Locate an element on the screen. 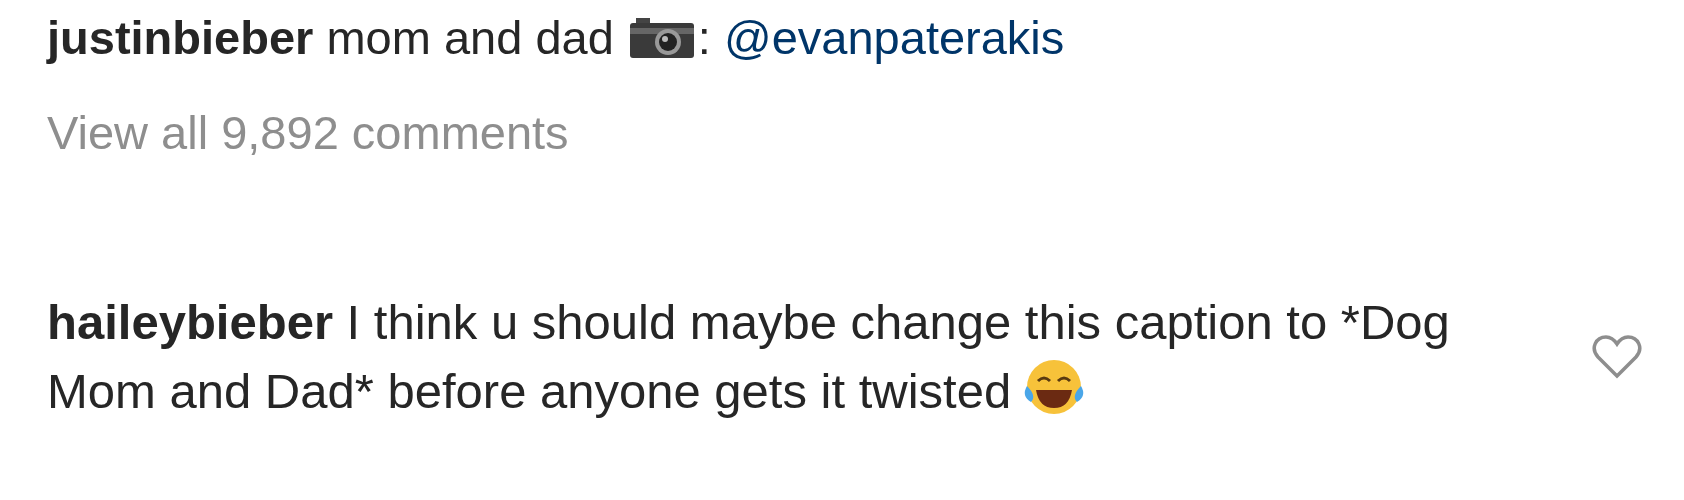  caption-text: mom and dad is located at coordinates (470, 37).